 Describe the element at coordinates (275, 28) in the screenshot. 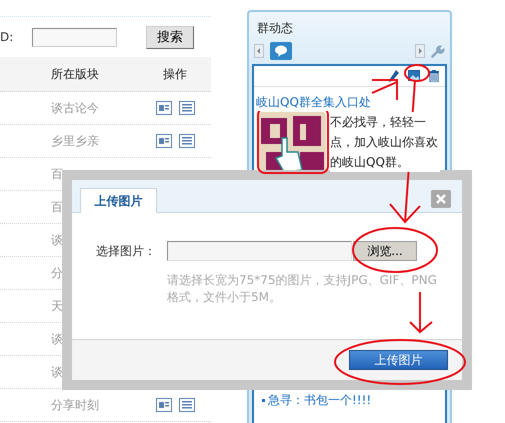

I see `panel-title: 群动态` at that location.